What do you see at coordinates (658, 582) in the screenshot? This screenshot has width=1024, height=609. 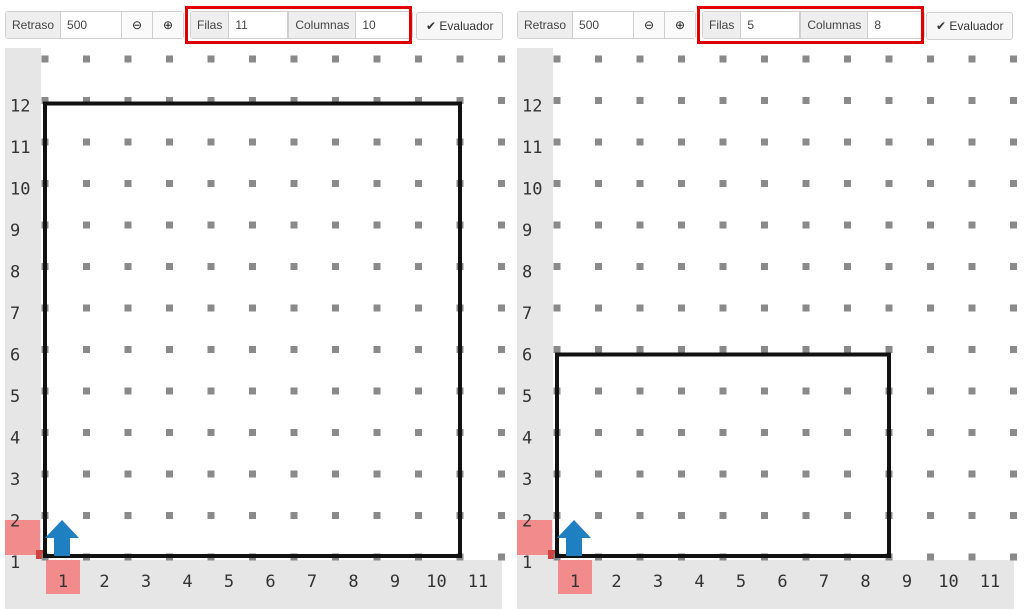 I see `x-axis-label: 3` at bounding box center [658, 582].